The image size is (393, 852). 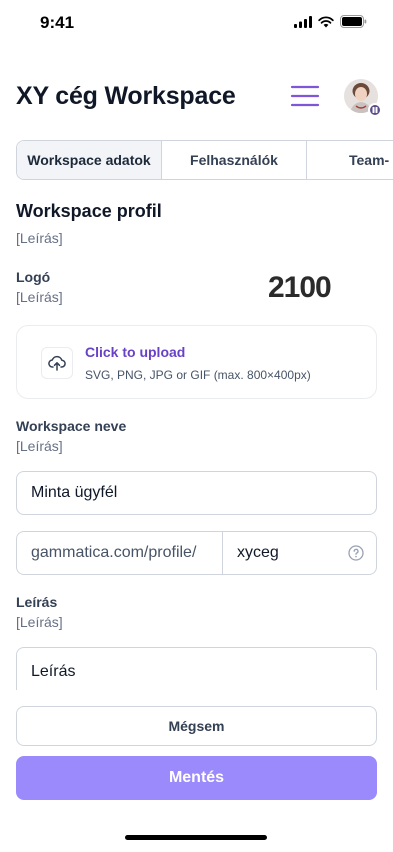 What do you see at coordinates (120, 553) in the screenshot?
I see `url-prefix: gammatica.com/profile/` at bounding box center [120, 553].